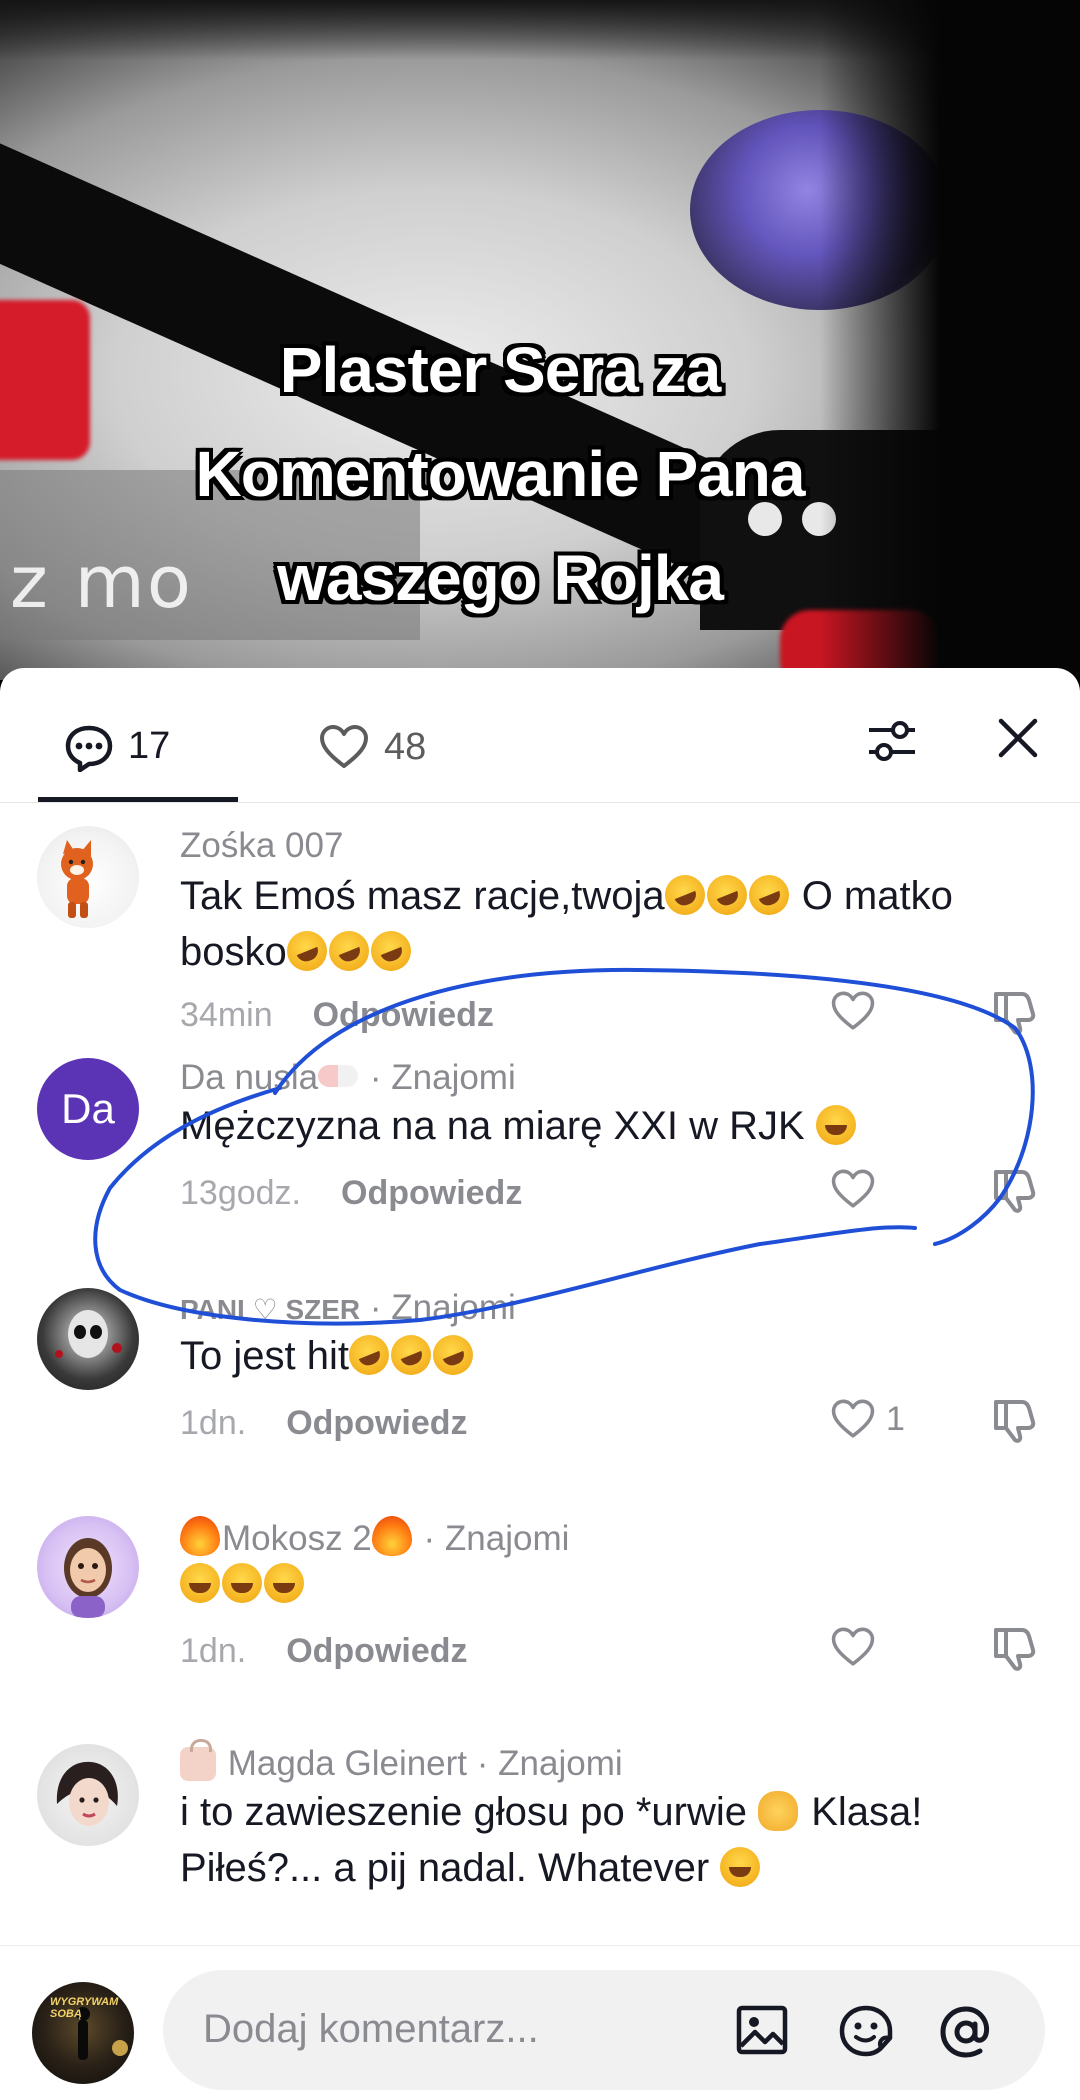 The width and height of the screenshot is (1080, 2100). What do you see at coordinates (892, 741) in the screenshot?
I see `filter-sliders-icon` at bounding box center [892, 741].